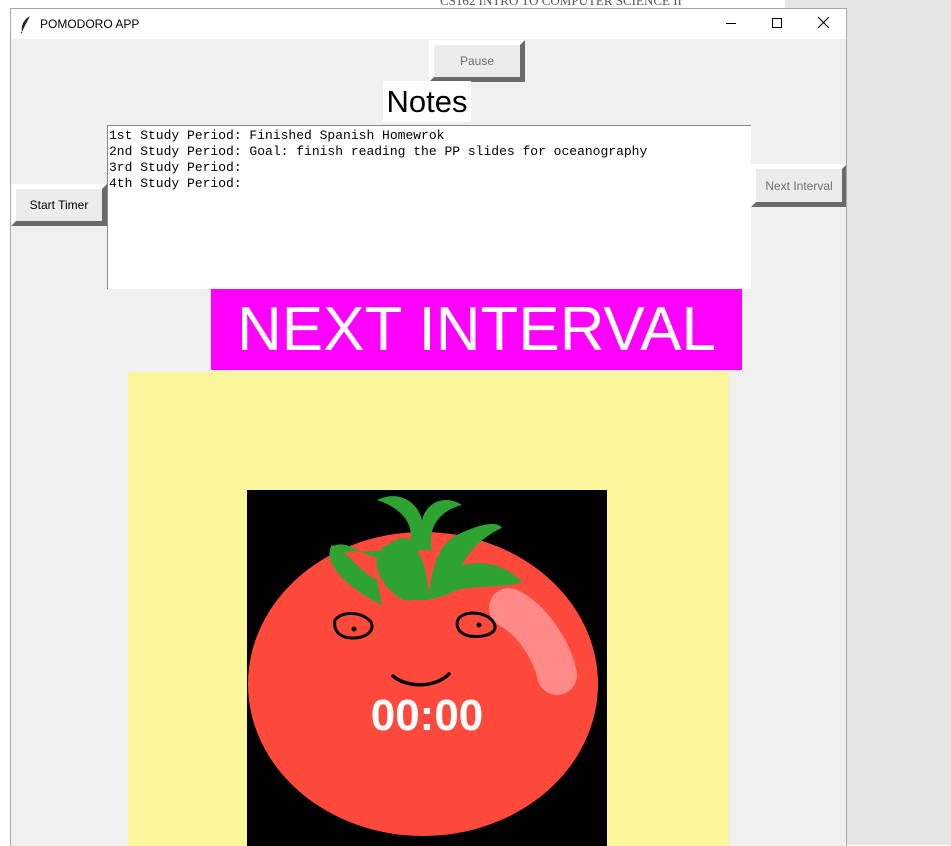 This screenshot has width=951, height=846. I want to click on minimize-icon, so click(731, 24).